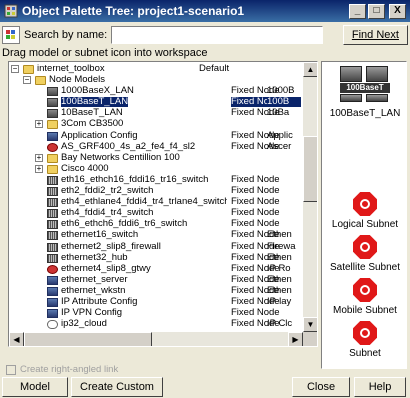  Describe the element at coordinates (156, 113) in the screenshot. I see `tree-row: 10BaseT_LAN Fixed Node 10Ba` at that location.